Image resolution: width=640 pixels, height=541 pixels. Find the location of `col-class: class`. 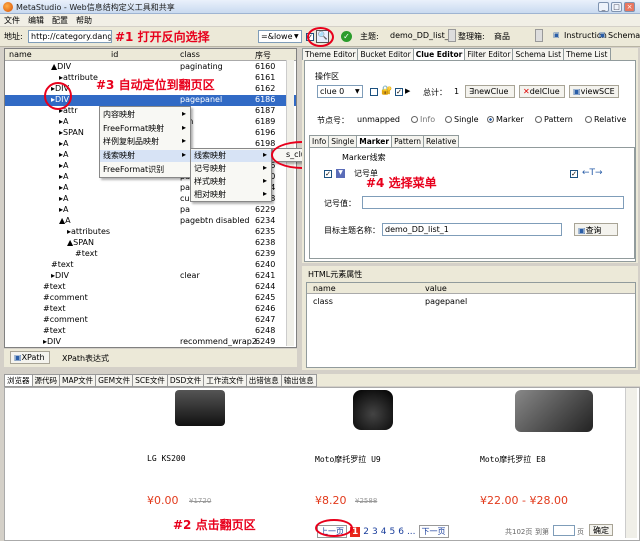

col-class: class is located at coordinates (190, 54).